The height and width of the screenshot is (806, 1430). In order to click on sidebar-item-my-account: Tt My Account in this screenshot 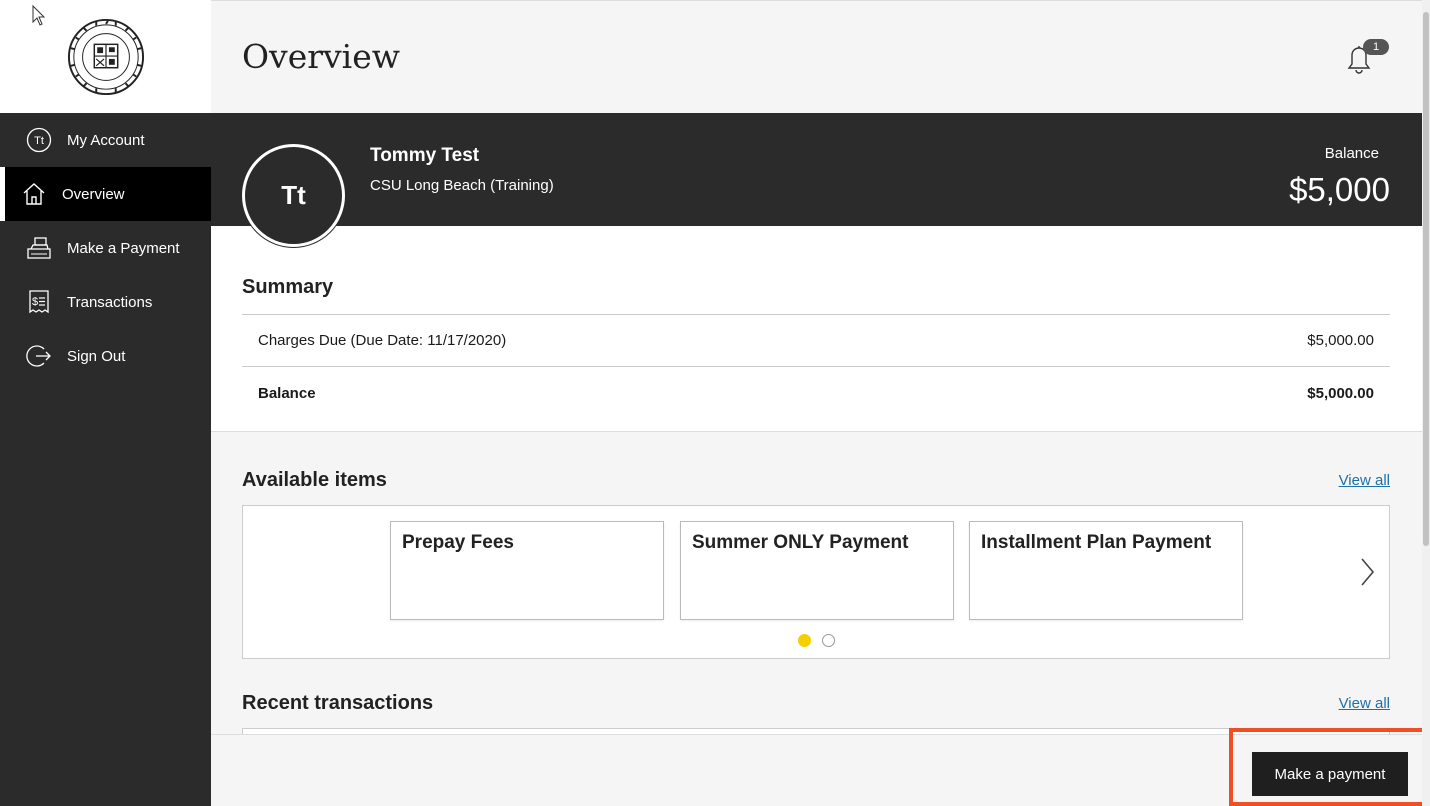, I will do `click(105, 140)`.